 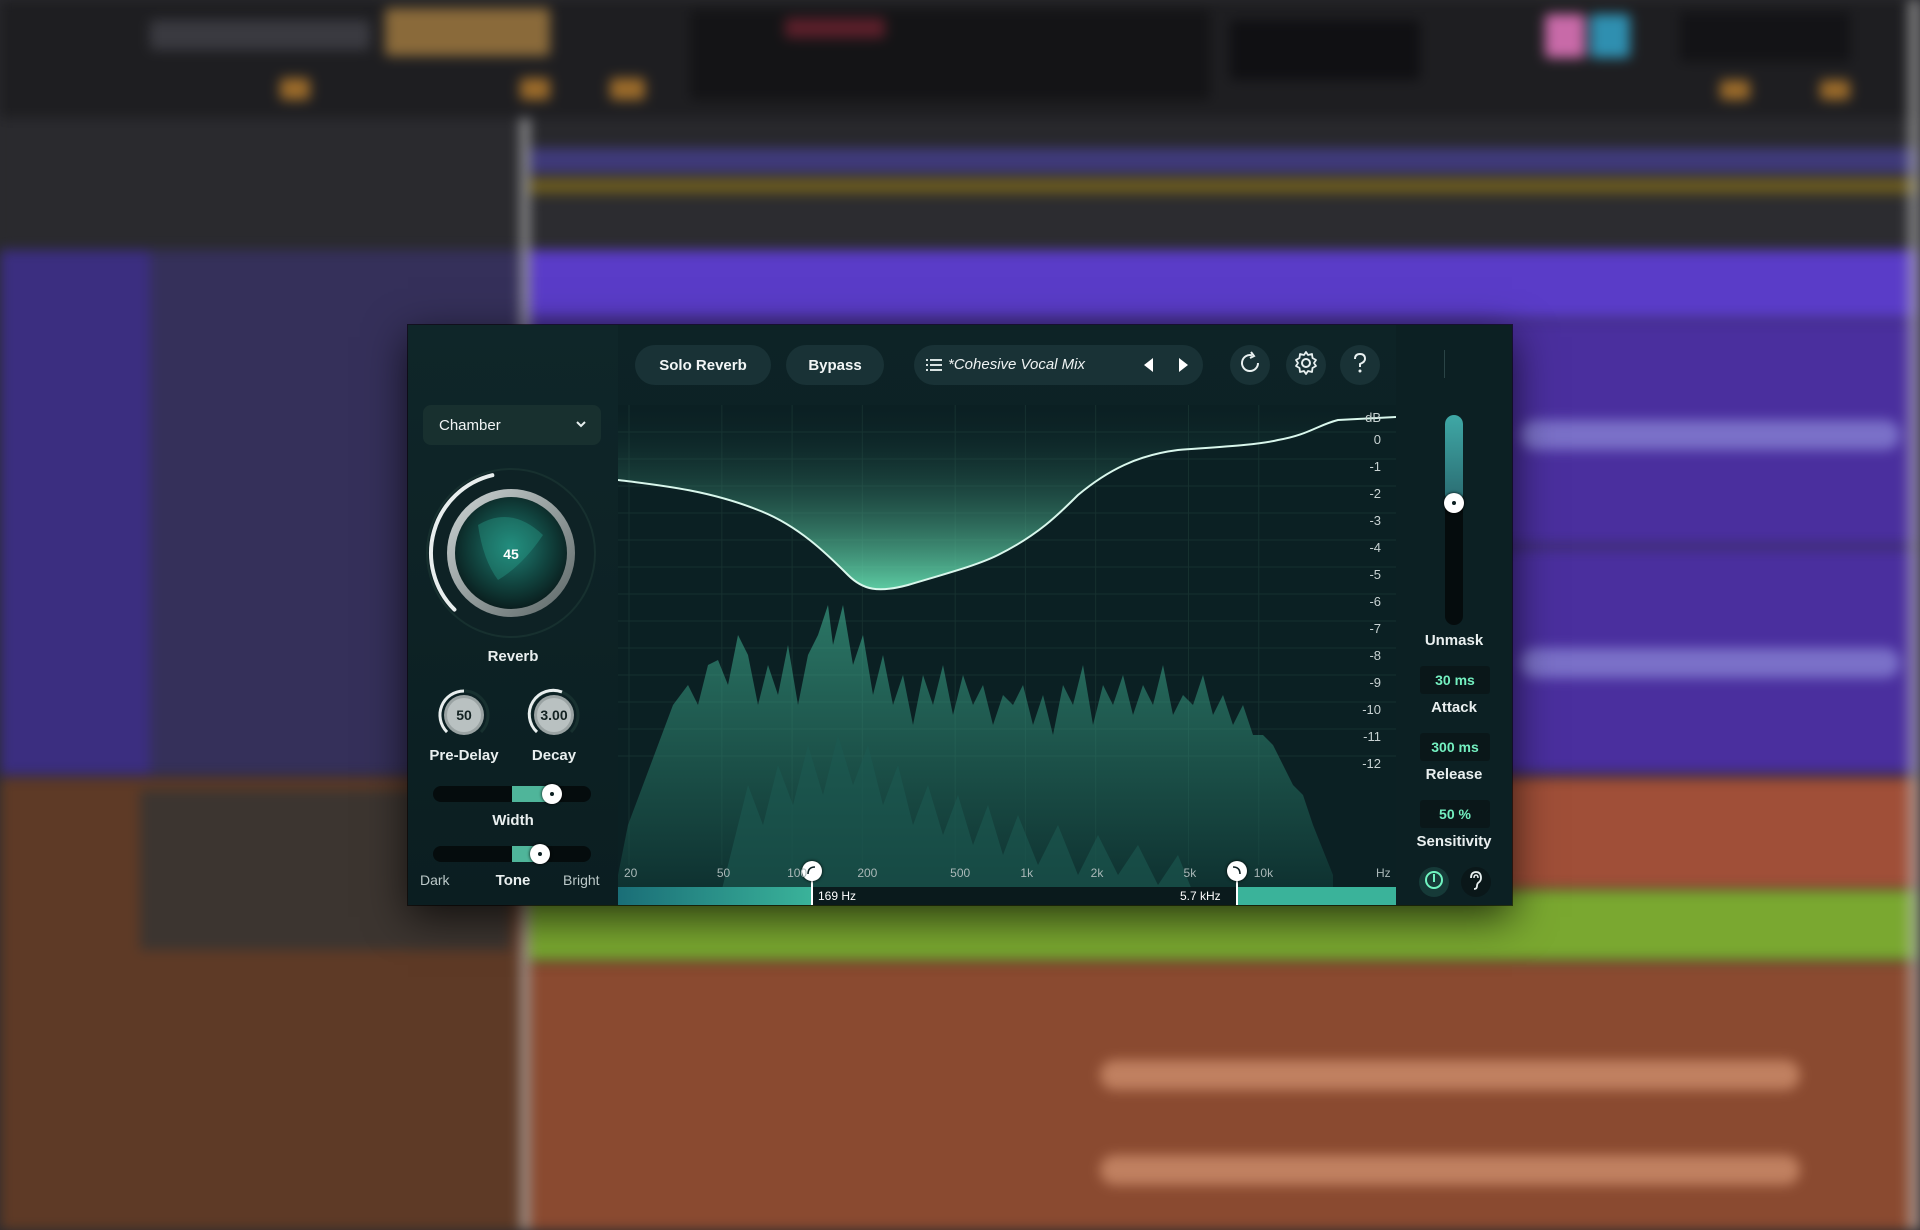 I want to click on db-tick-label: -2, so click(x=1375, y=493).